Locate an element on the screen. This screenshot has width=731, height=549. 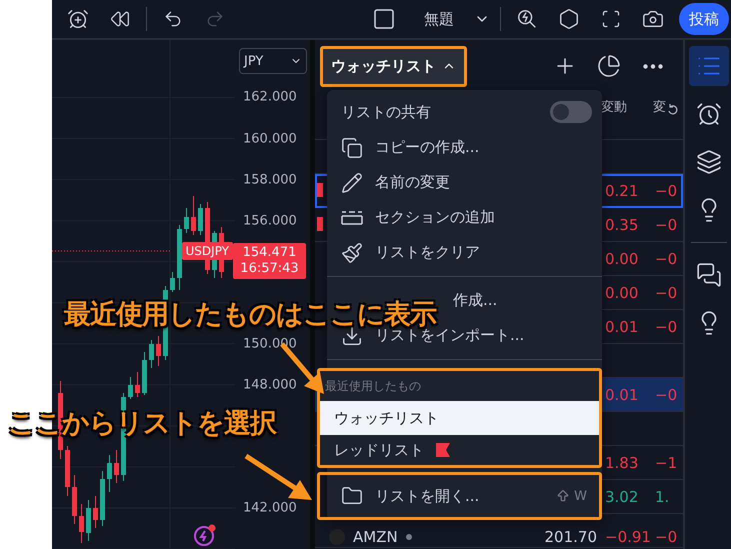
symbol-name: AMZN is located at coordinates (375, 537).